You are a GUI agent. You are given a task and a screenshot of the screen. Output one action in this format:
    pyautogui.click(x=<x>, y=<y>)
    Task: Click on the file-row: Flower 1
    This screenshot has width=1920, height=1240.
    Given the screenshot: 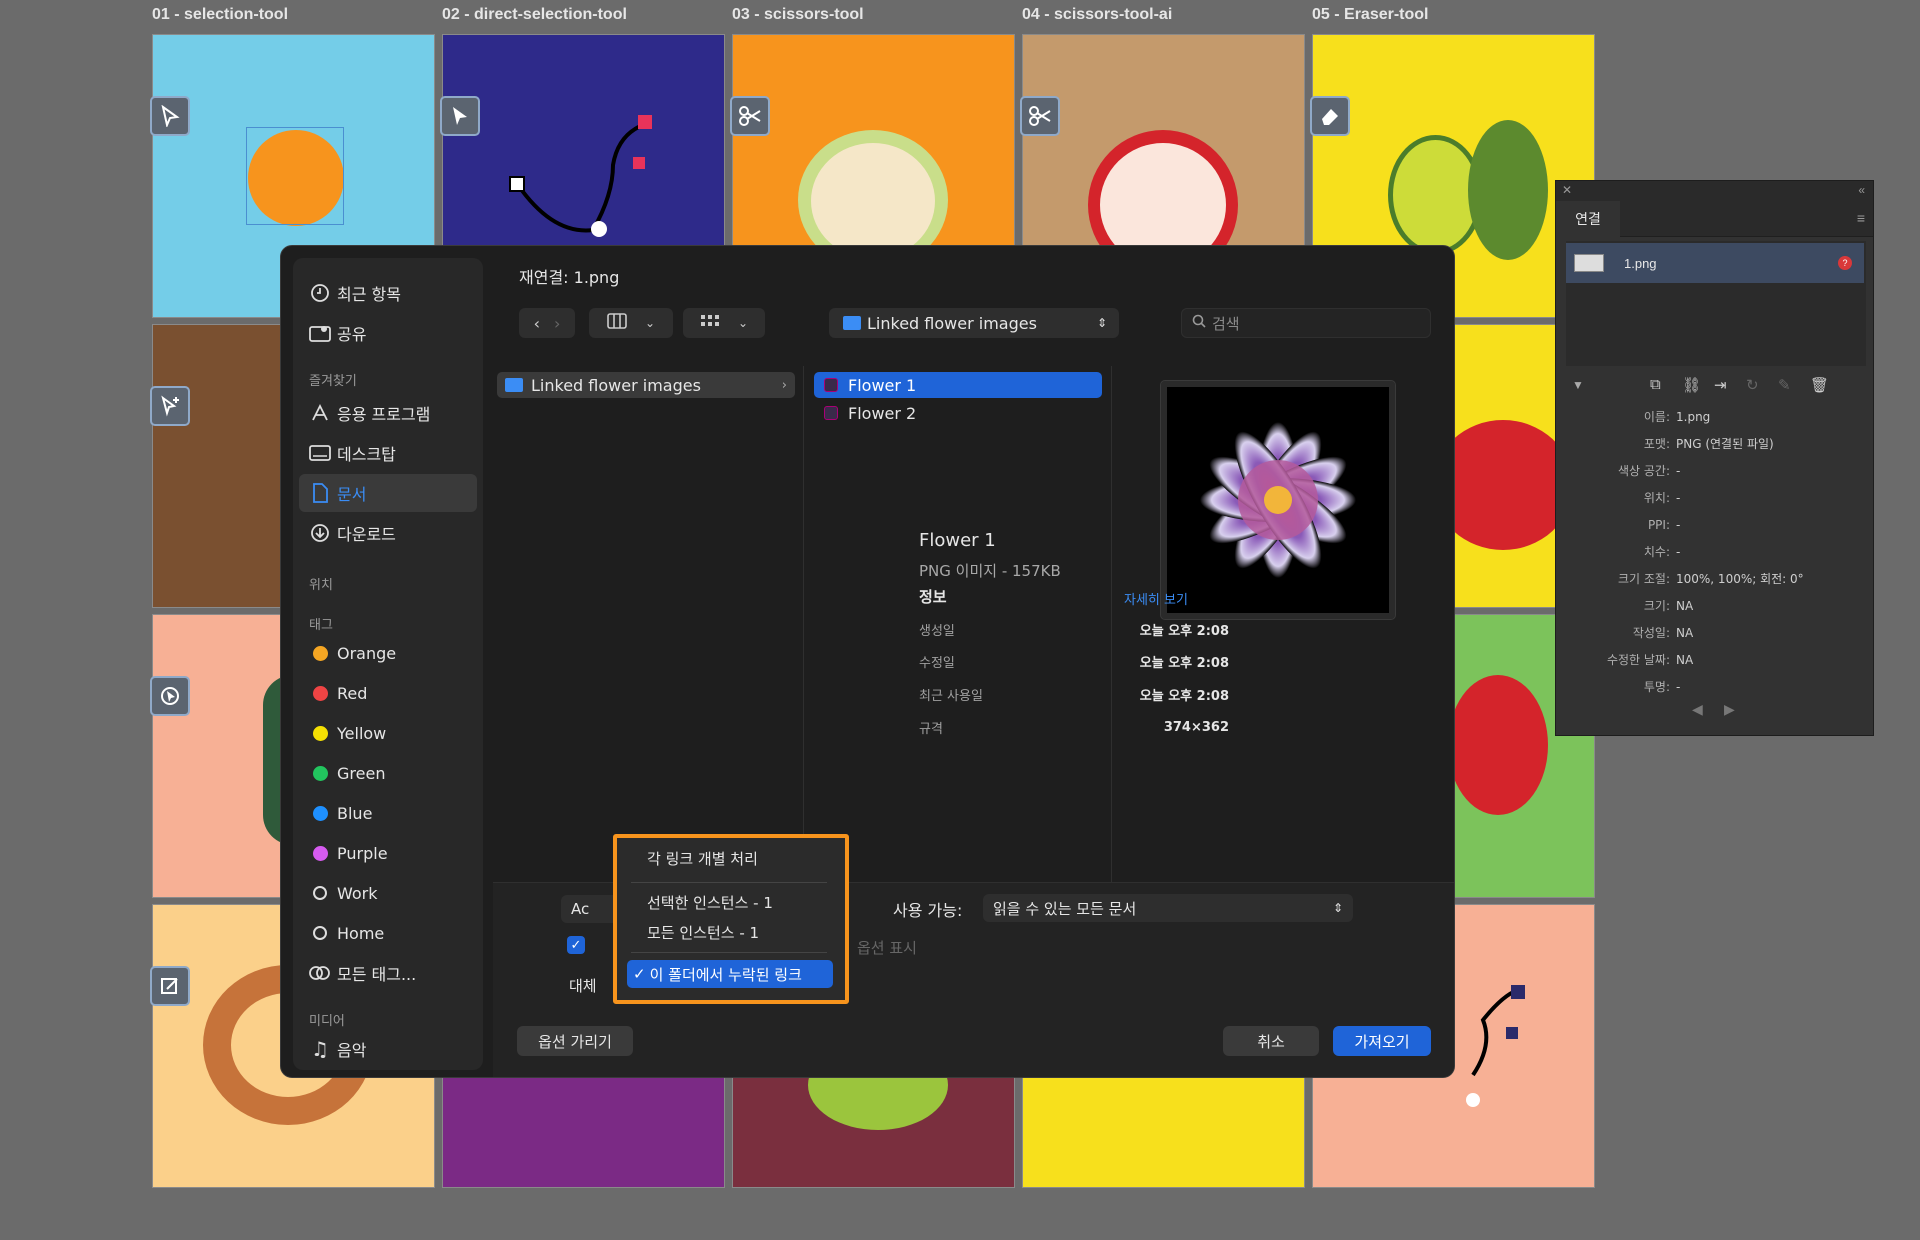 What is the action you would take?
    pyautogui.click(x=958, y=385)
    